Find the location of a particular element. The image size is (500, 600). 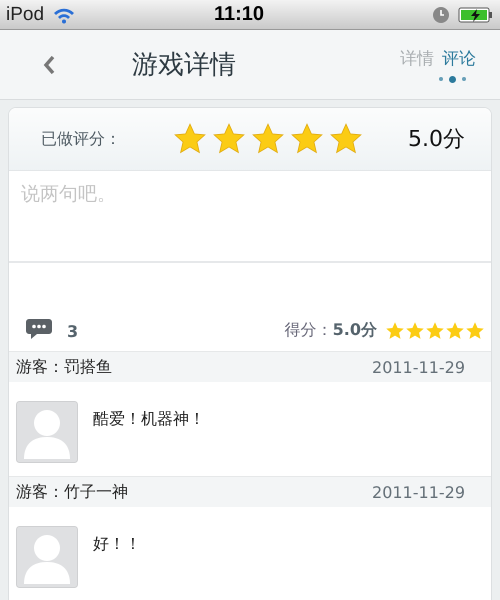

comment-text: 好！！ is located at coordinates (117, 544).